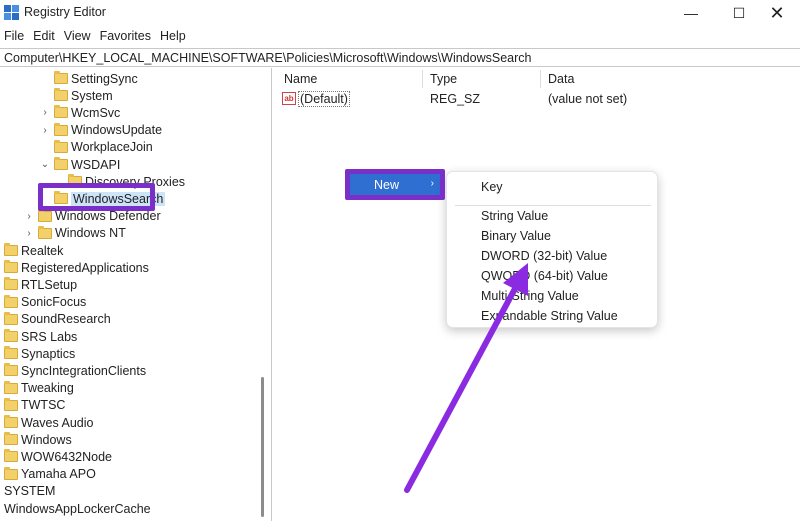 The width and height of the screenshot is (800, 521). I want to click on tree-item: Windows, so click(38, 439).